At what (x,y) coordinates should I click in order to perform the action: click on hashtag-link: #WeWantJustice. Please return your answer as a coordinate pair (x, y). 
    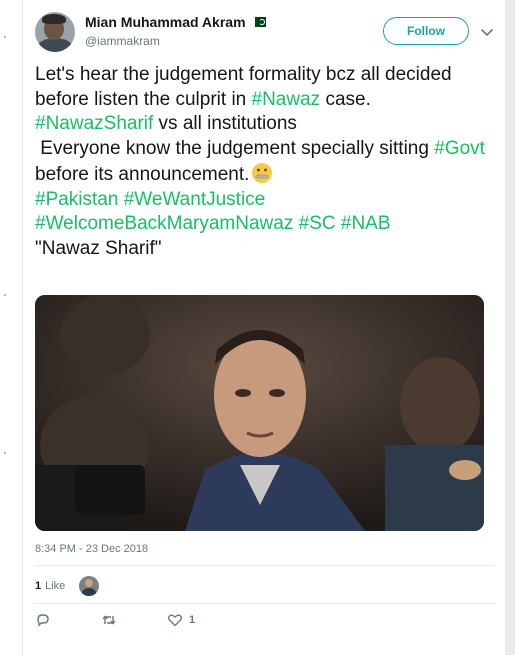
    Looking at the image, I should click on (195, 199).